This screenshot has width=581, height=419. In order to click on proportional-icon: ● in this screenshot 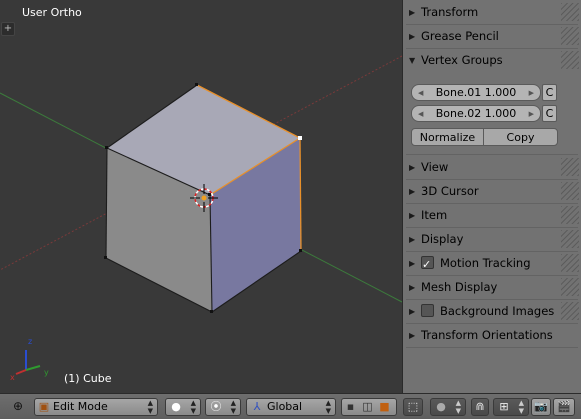, I will do `click(441, 406)`.